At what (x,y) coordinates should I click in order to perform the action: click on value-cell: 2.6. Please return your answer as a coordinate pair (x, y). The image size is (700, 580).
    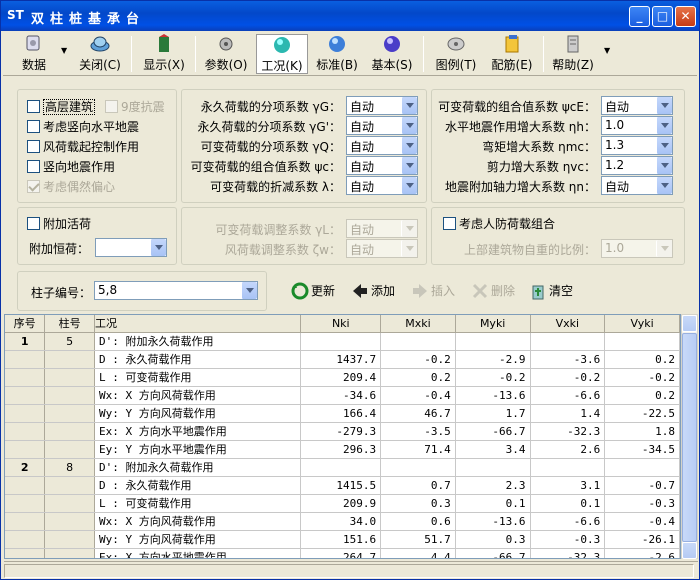
    Looking at the image, I should click on (568, 449).